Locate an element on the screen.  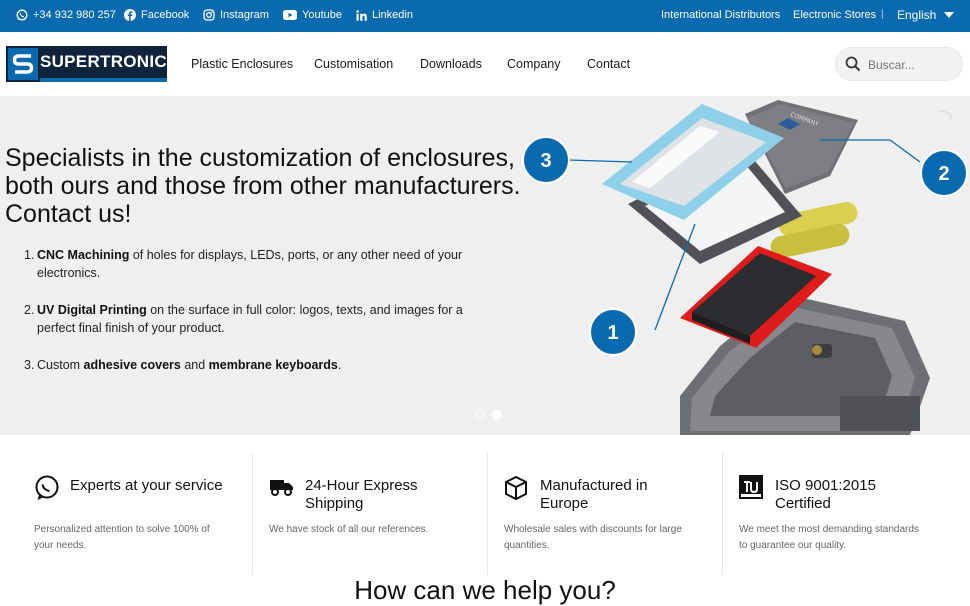
international-distributors-label: International Distributors is located at coordinates (721, 15).